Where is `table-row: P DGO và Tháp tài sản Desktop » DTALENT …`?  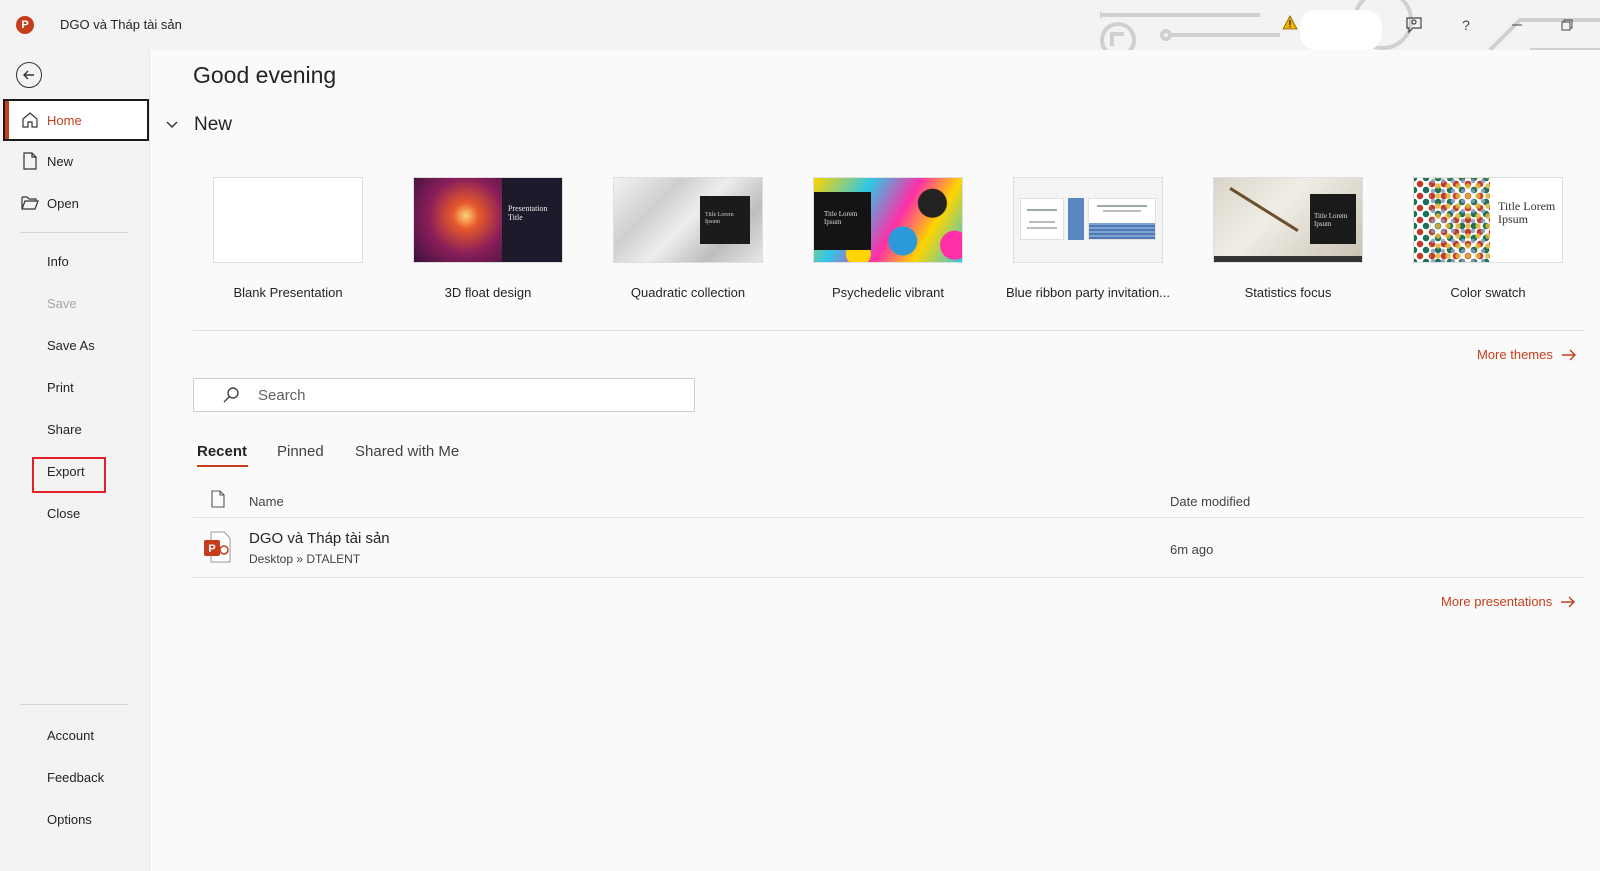
table-row: P DGO và Tháp tài sản Desktop » DTALENT … is located at coordinates (888, 548).